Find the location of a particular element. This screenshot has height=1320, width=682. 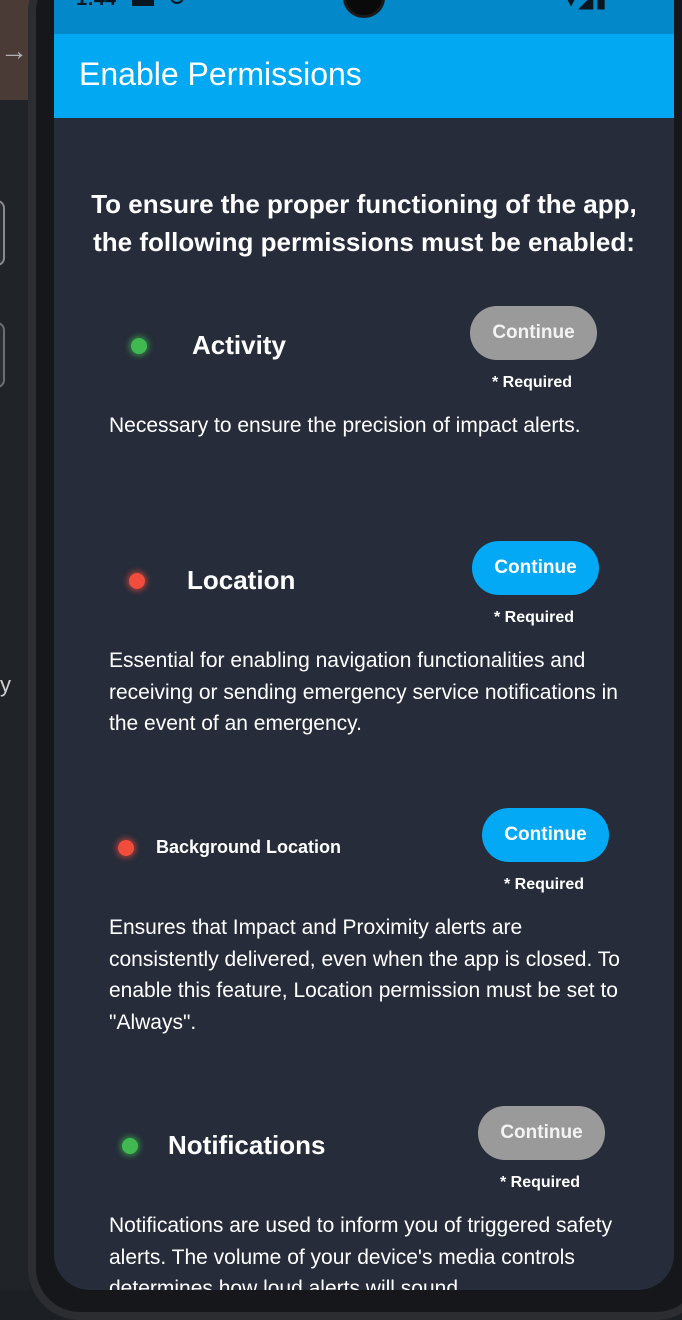

permission-title: Notifications is located at coordinates (247, 1145).